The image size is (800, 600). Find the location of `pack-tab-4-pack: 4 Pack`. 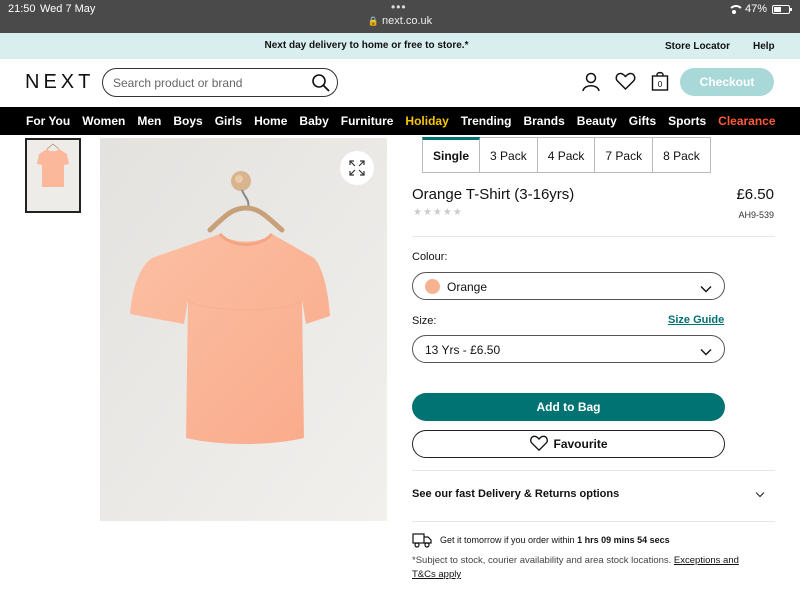

pack-tab-4-pack: 4 Pack is located at coordinates (566, 155).